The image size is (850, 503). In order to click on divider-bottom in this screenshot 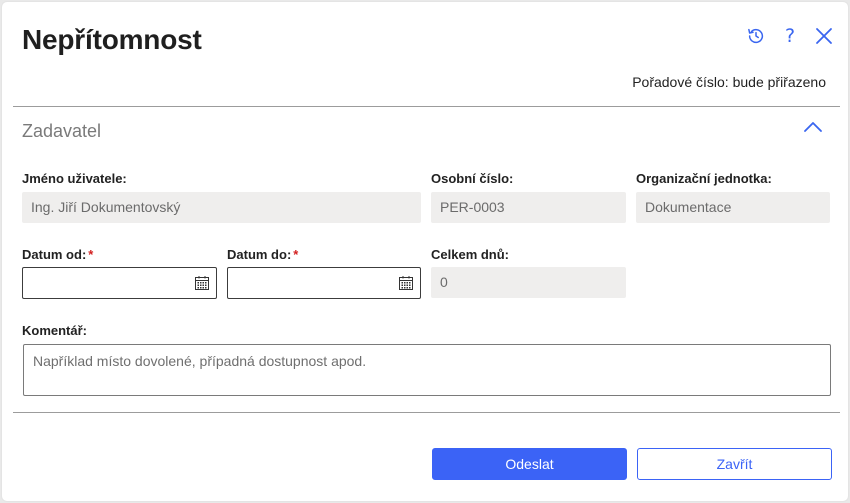, I will do `click(426, 412)`.